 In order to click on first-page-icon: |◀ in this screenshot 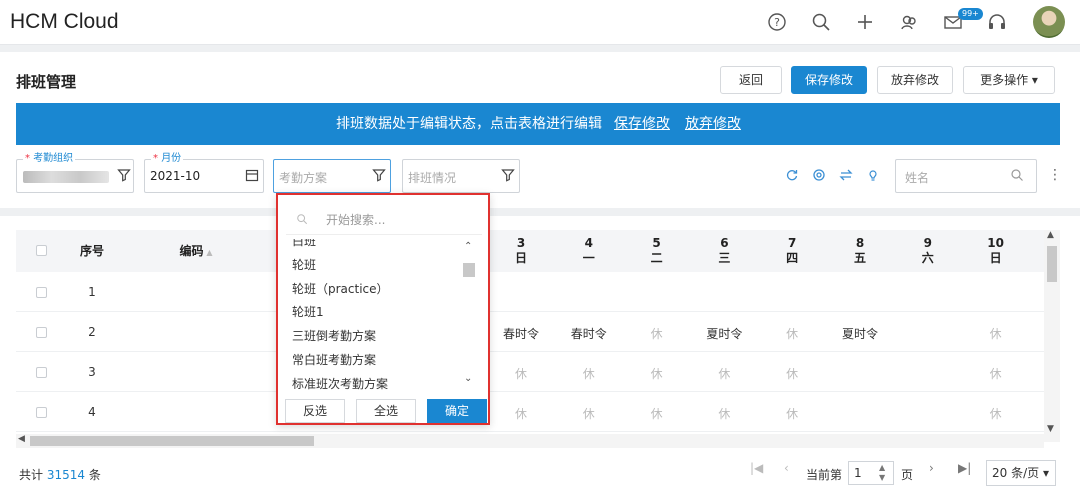, I will do `click(756, 468)`.